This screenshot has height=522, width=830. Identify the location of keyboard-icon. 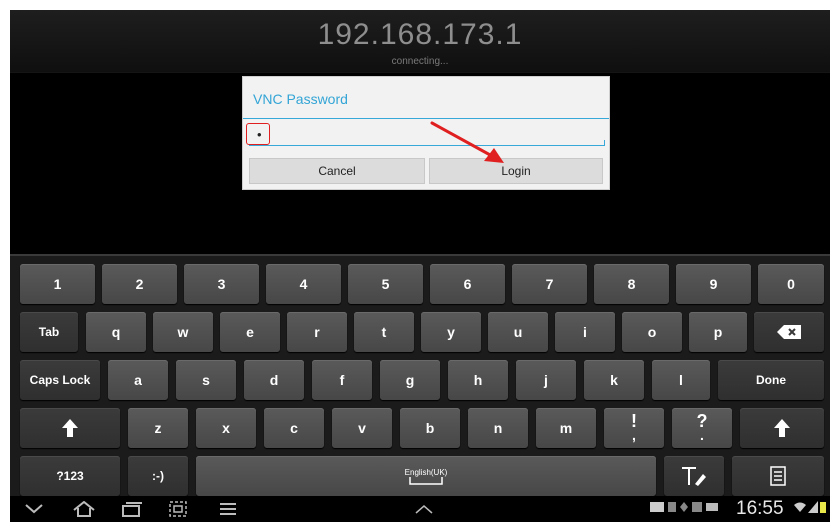
(657, 507).